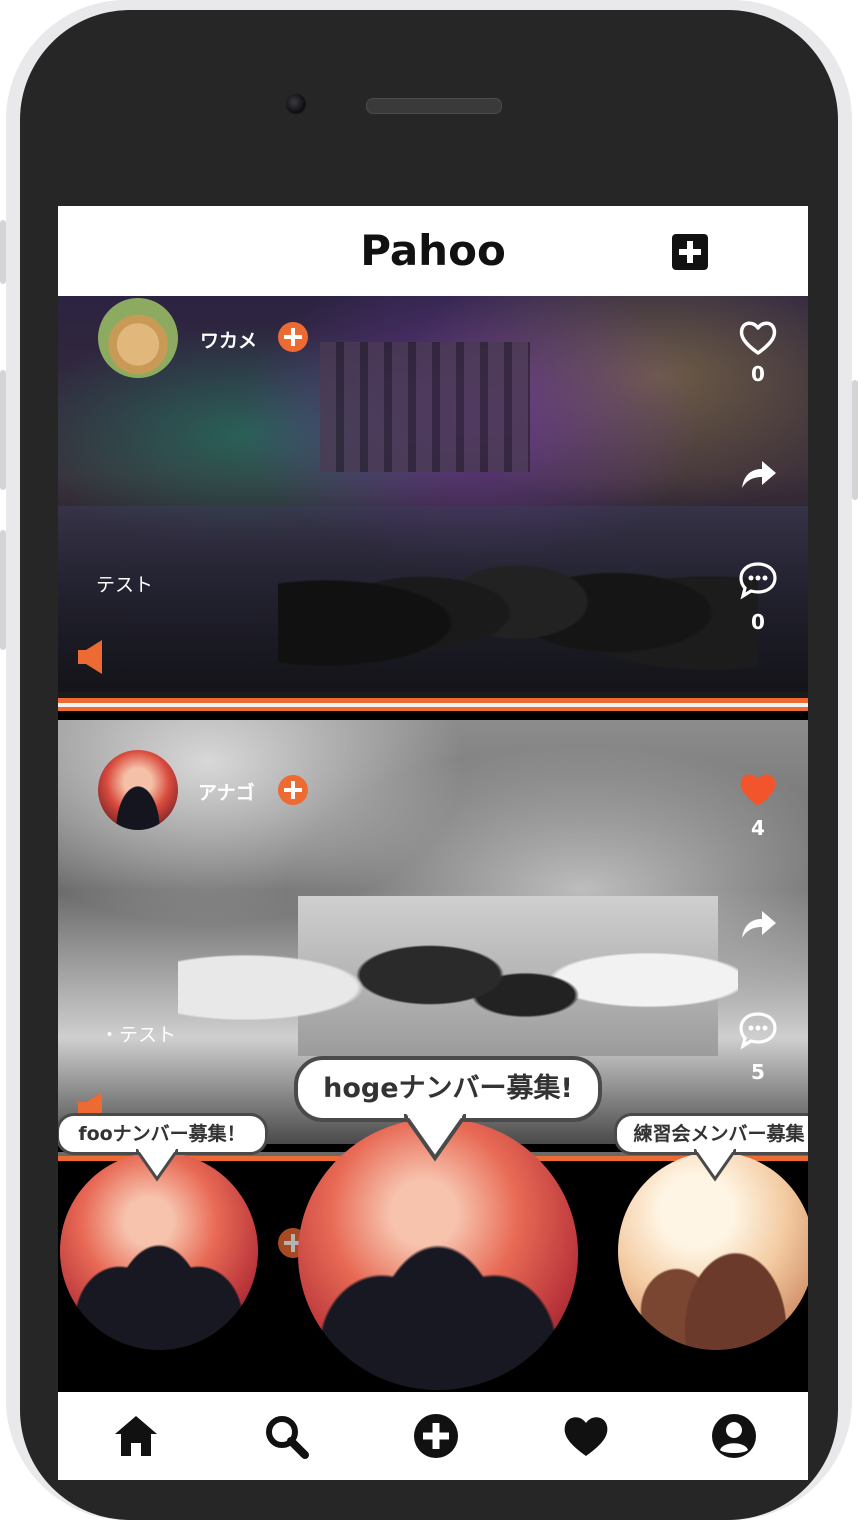 The image size is (858, 1520). I want to click on volume-up-button, so click(3, 430).